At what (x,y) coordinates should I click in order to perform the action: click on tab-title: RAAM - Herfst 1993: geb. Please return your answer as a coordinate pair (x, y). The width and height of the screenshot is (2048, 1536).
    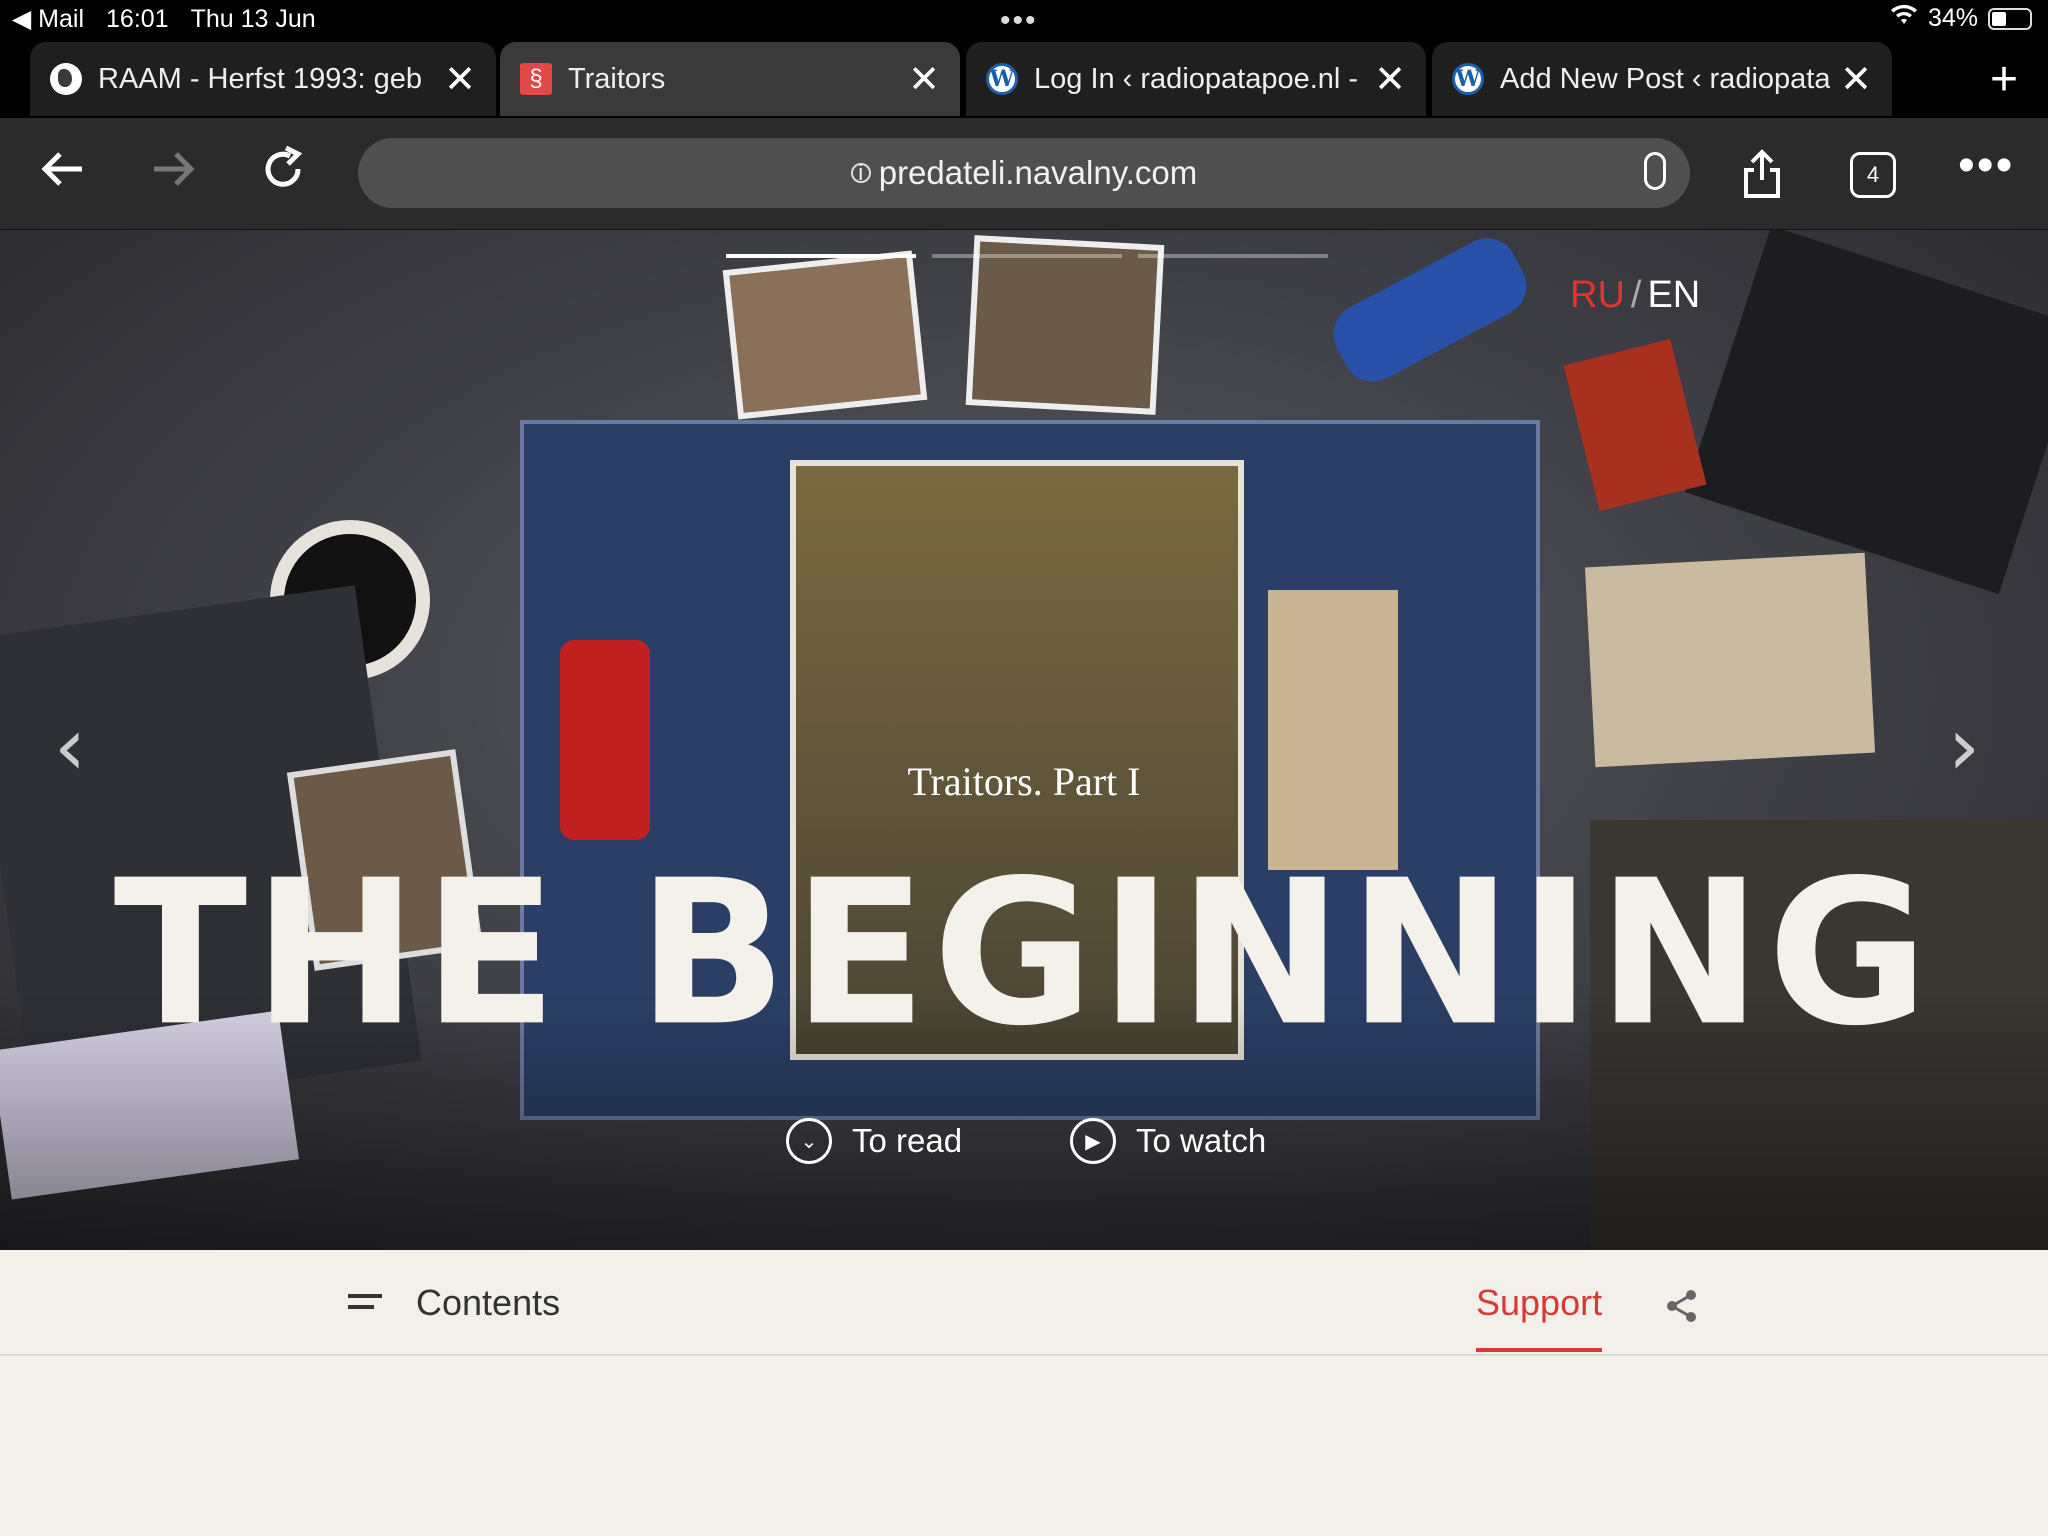
    Looking at the image, I should click on (260, 78).